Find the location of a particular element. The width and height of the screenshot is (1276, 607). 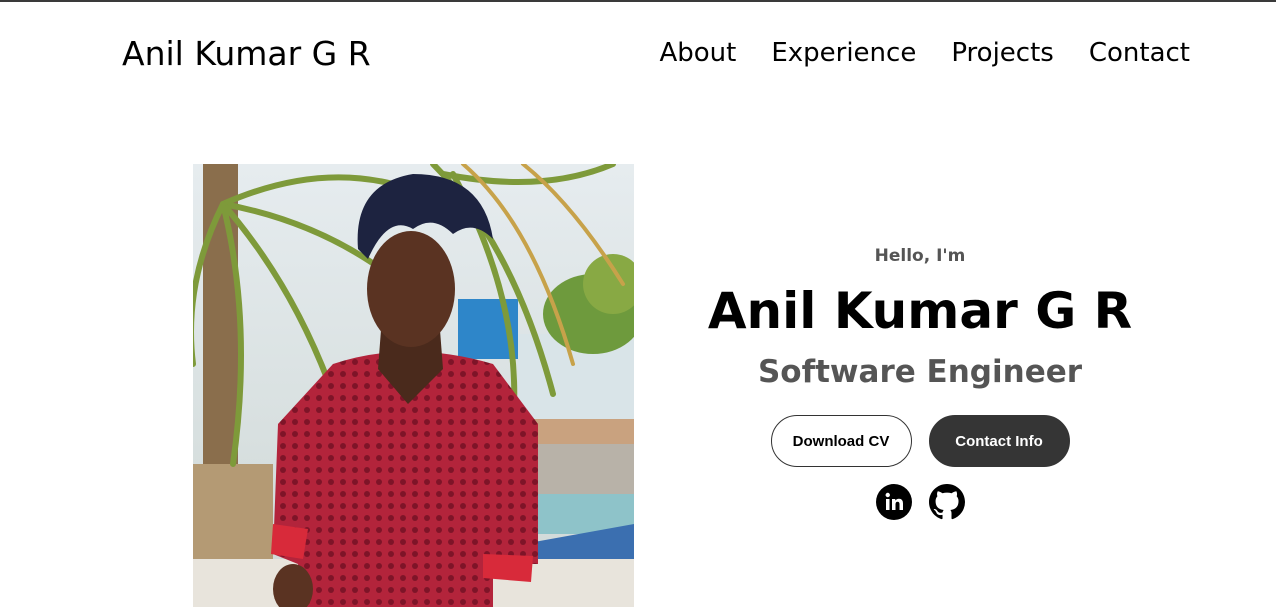

hero-title: Software Engineer is located at coordinates (920, 372).